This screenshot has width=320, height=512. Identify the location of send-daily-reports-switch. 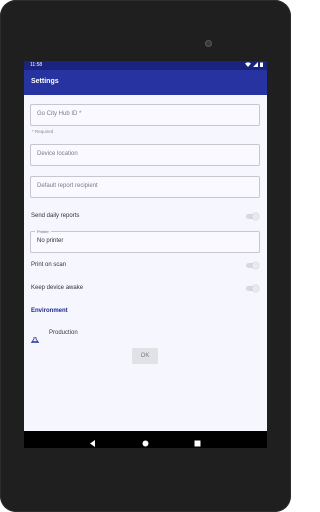
(252, 216).